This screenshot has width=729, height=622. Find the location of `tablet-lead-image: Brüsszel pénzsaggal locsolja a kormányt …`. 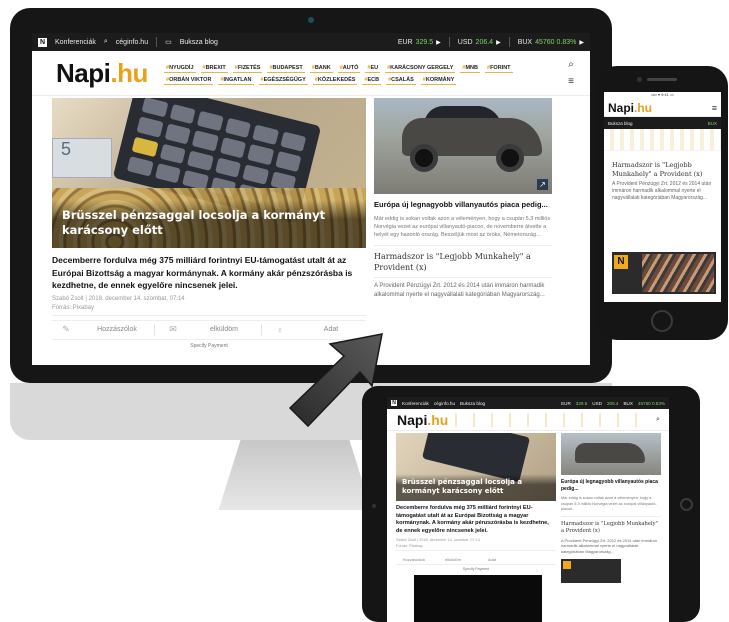

tablet-lead-image: Brüsszel pénzsaggal locsolja a kormányt … is located at coordinates (476, 467).